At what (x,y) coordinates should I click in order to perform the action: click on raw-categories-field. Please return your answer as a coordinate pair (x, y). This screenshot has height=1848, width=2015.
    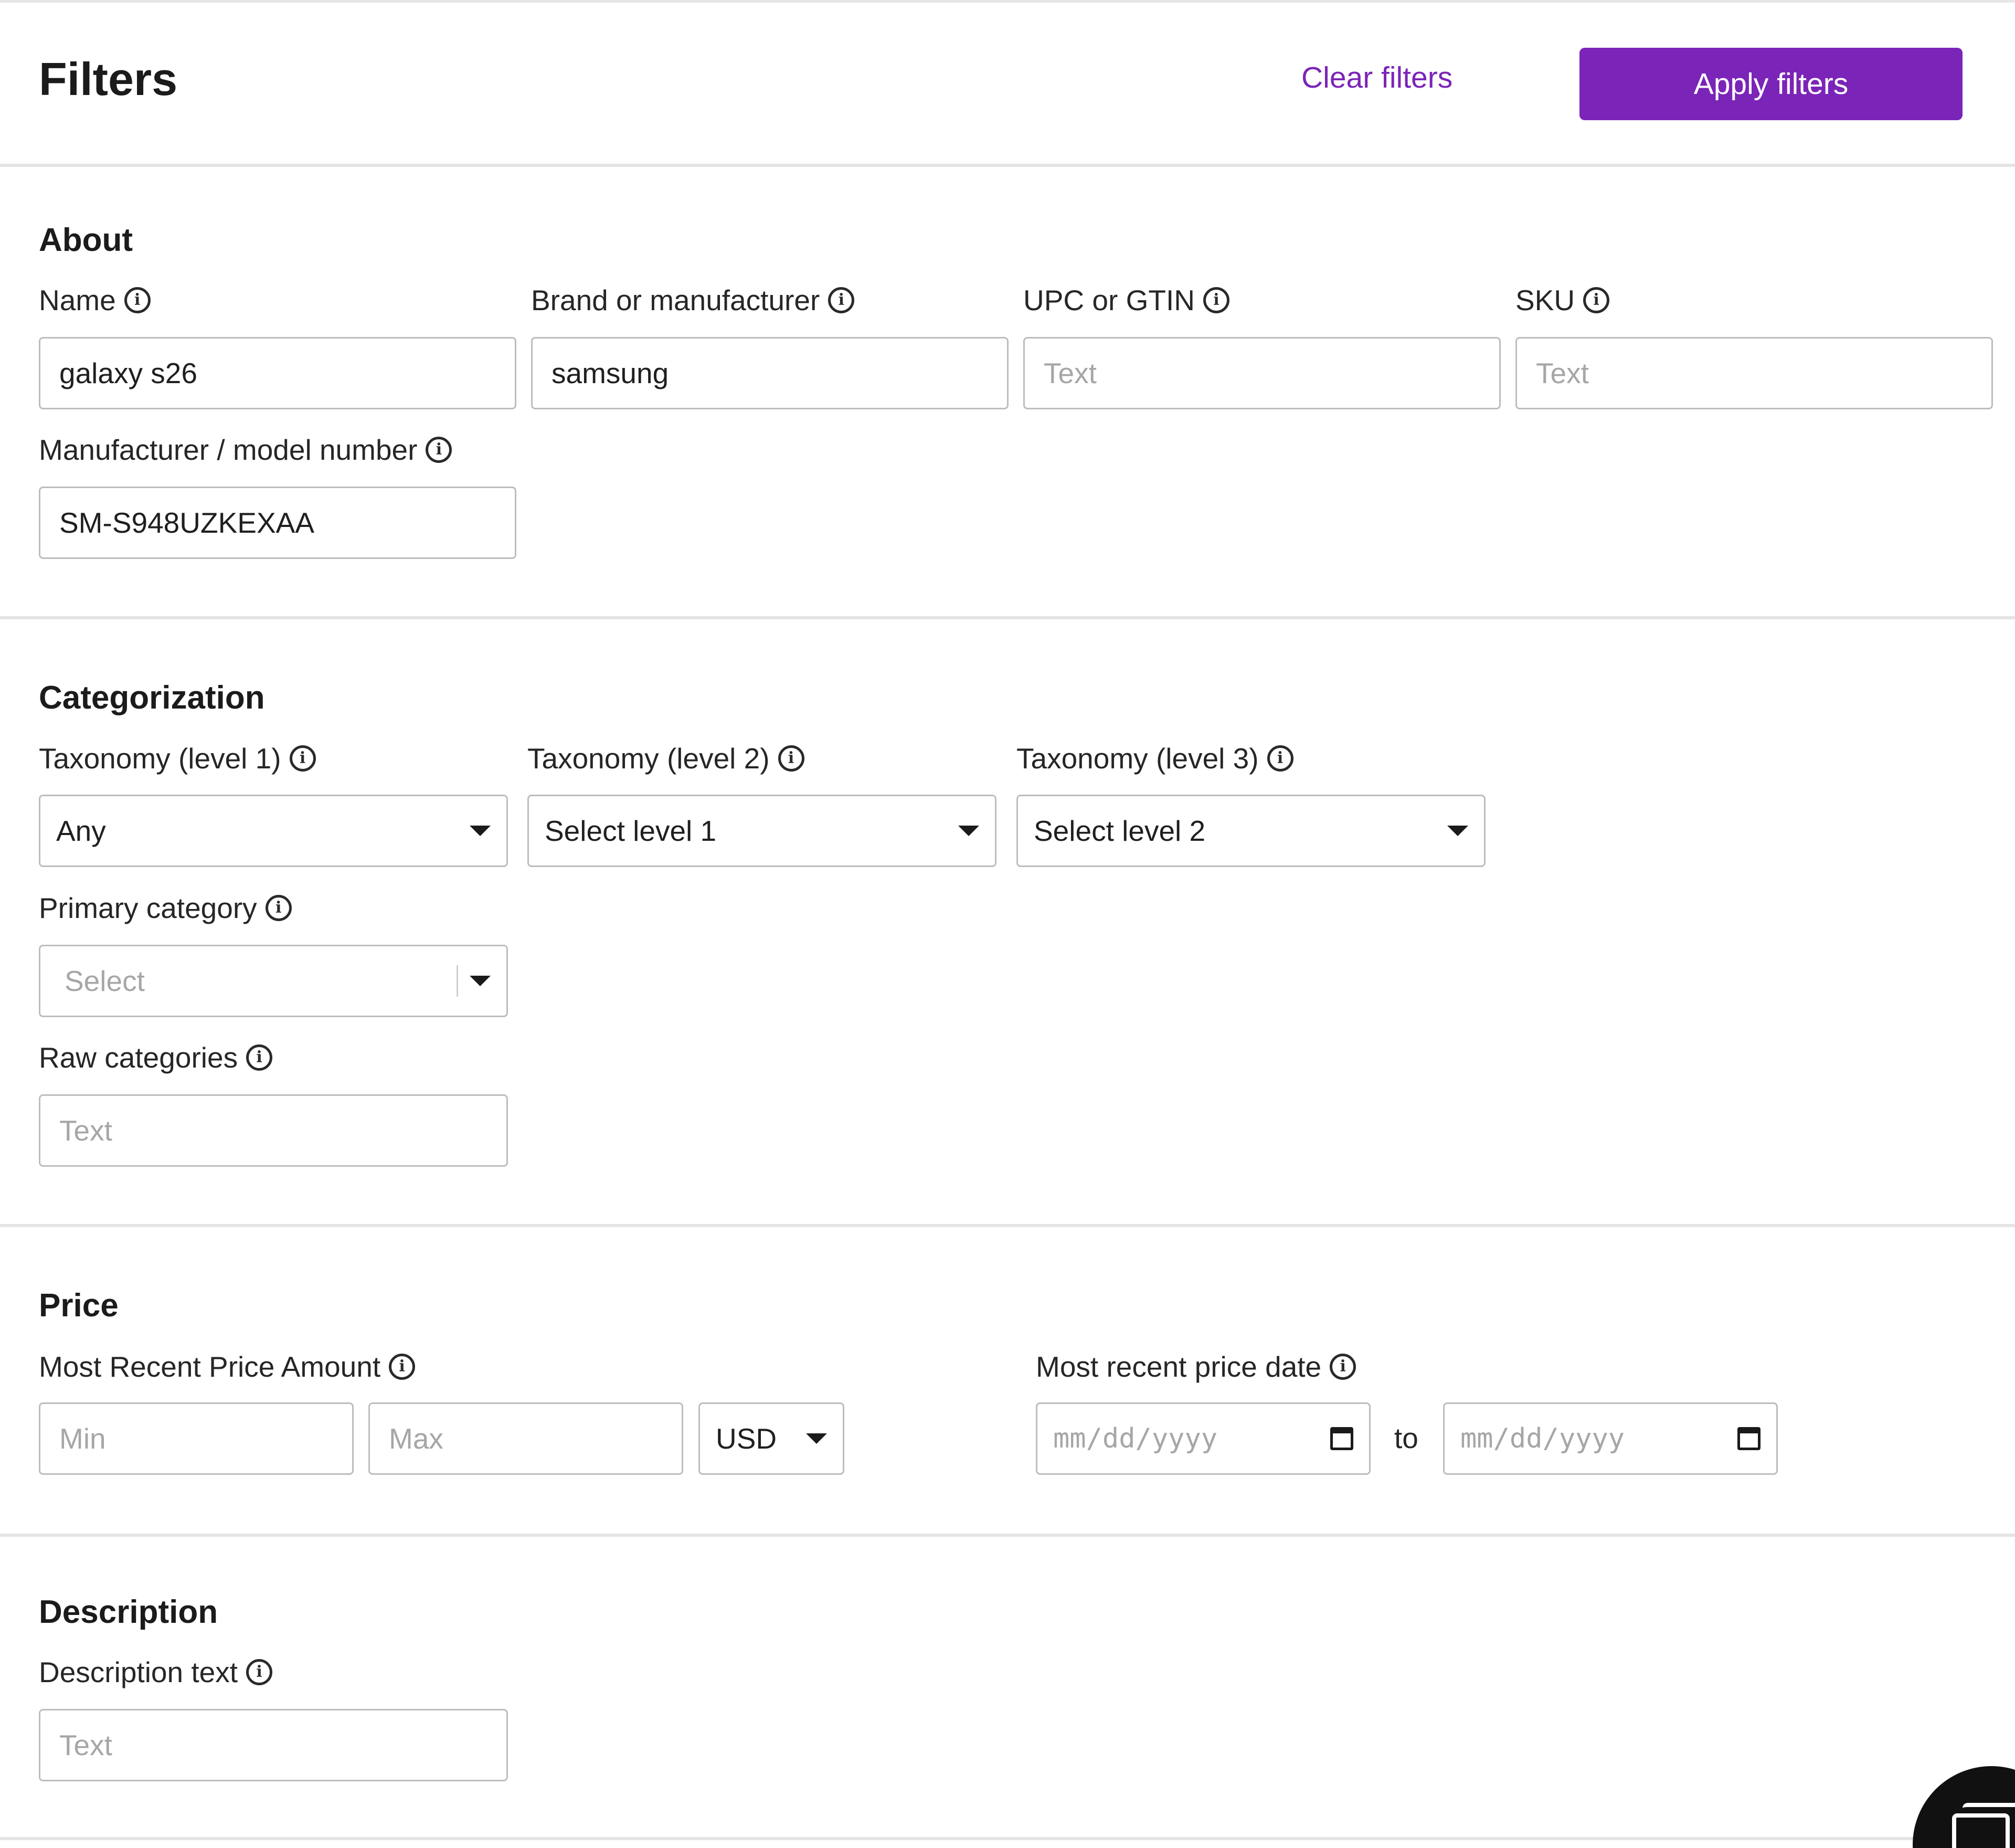
    Looking at the image, I should click on (274, 1130).